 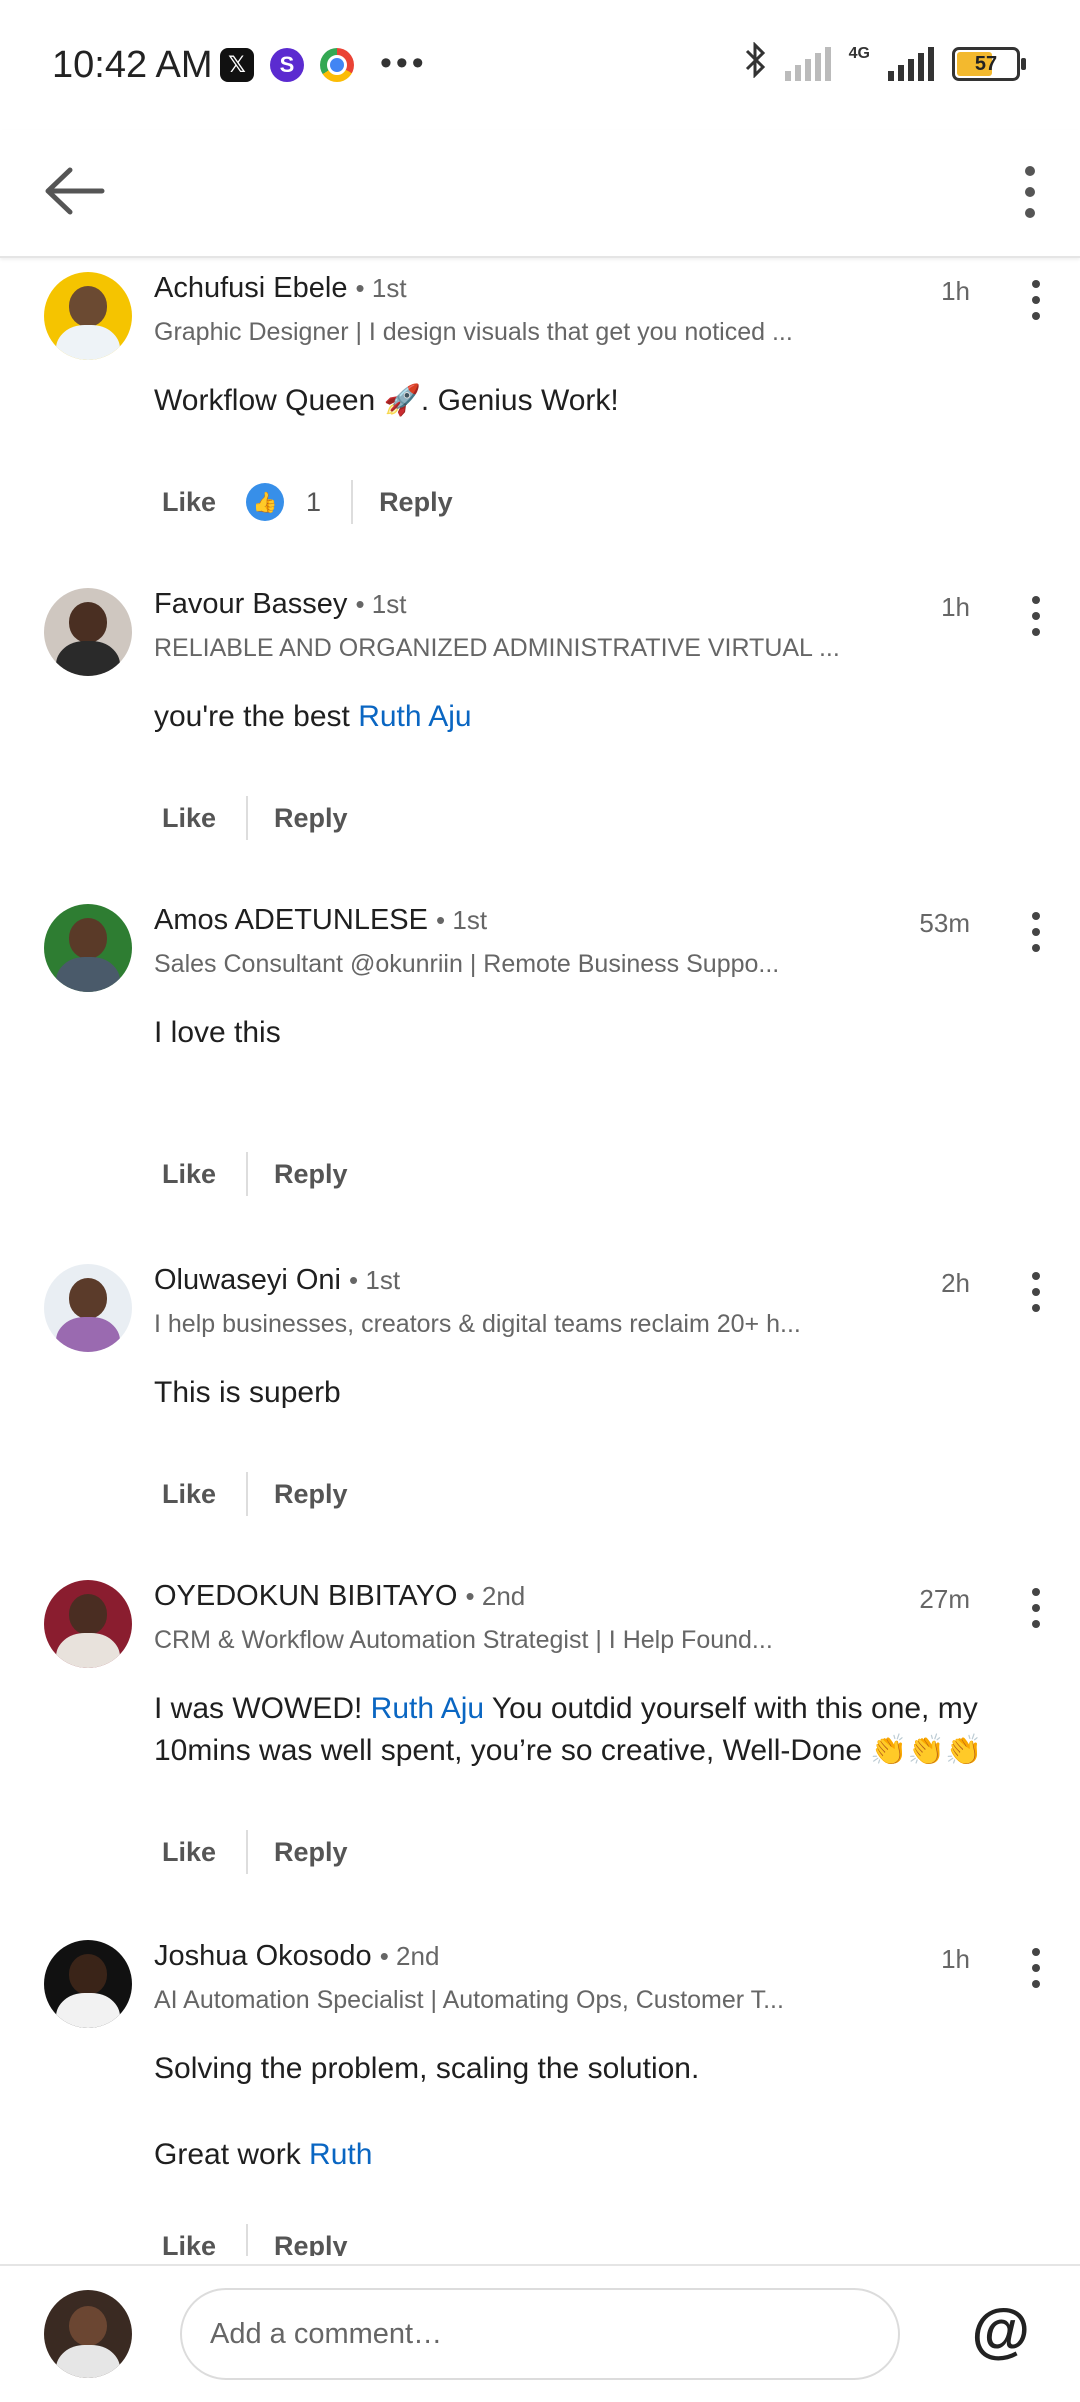 I want to click on comment-time: 2h, so click(x=955, y=1283).